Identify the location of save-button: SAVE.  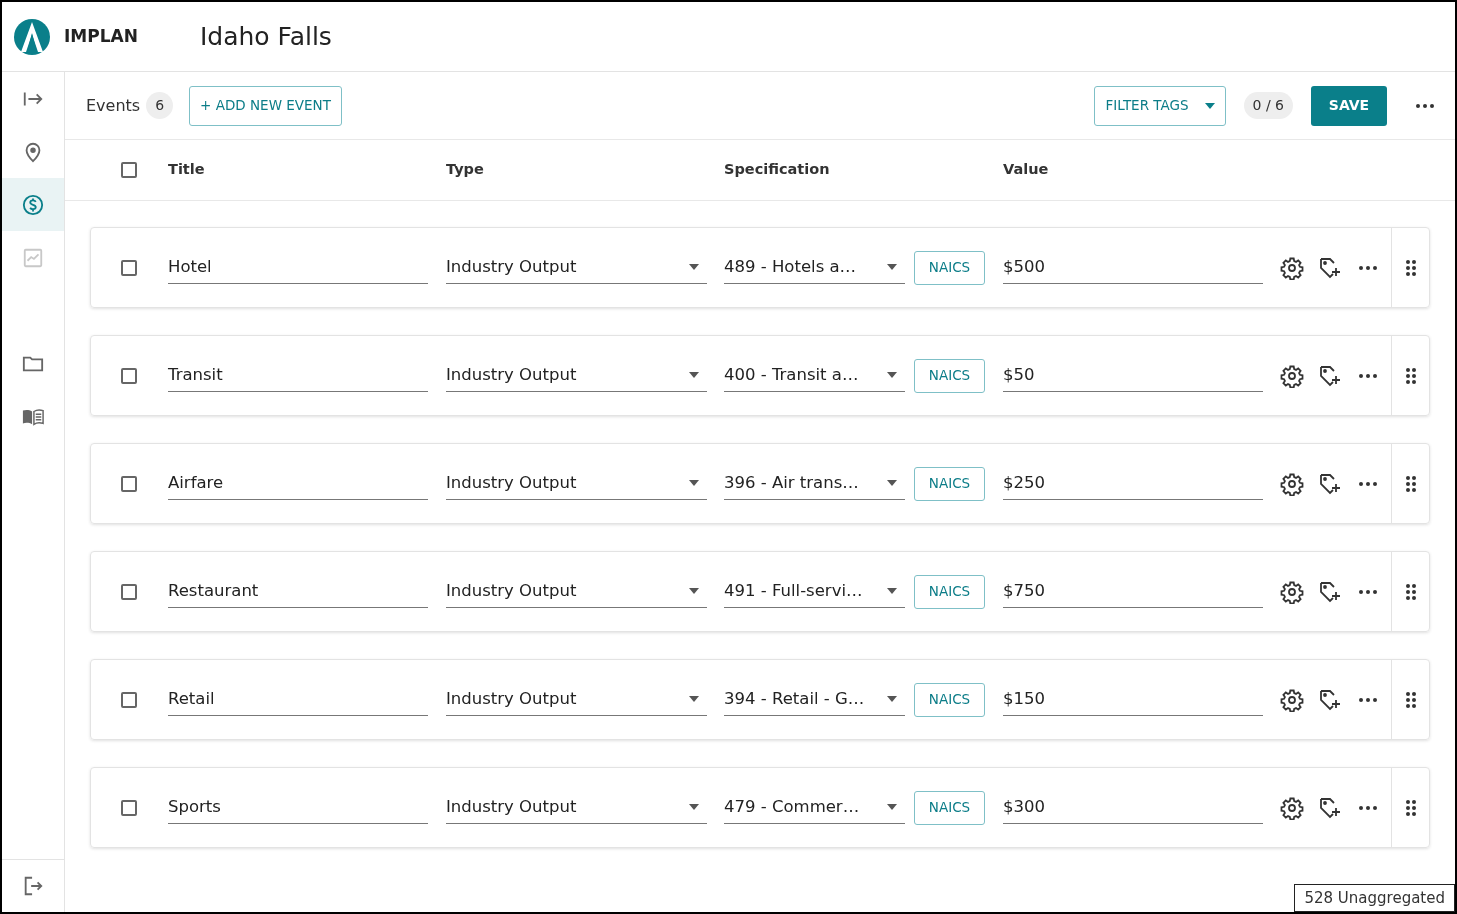
(1349, 105).